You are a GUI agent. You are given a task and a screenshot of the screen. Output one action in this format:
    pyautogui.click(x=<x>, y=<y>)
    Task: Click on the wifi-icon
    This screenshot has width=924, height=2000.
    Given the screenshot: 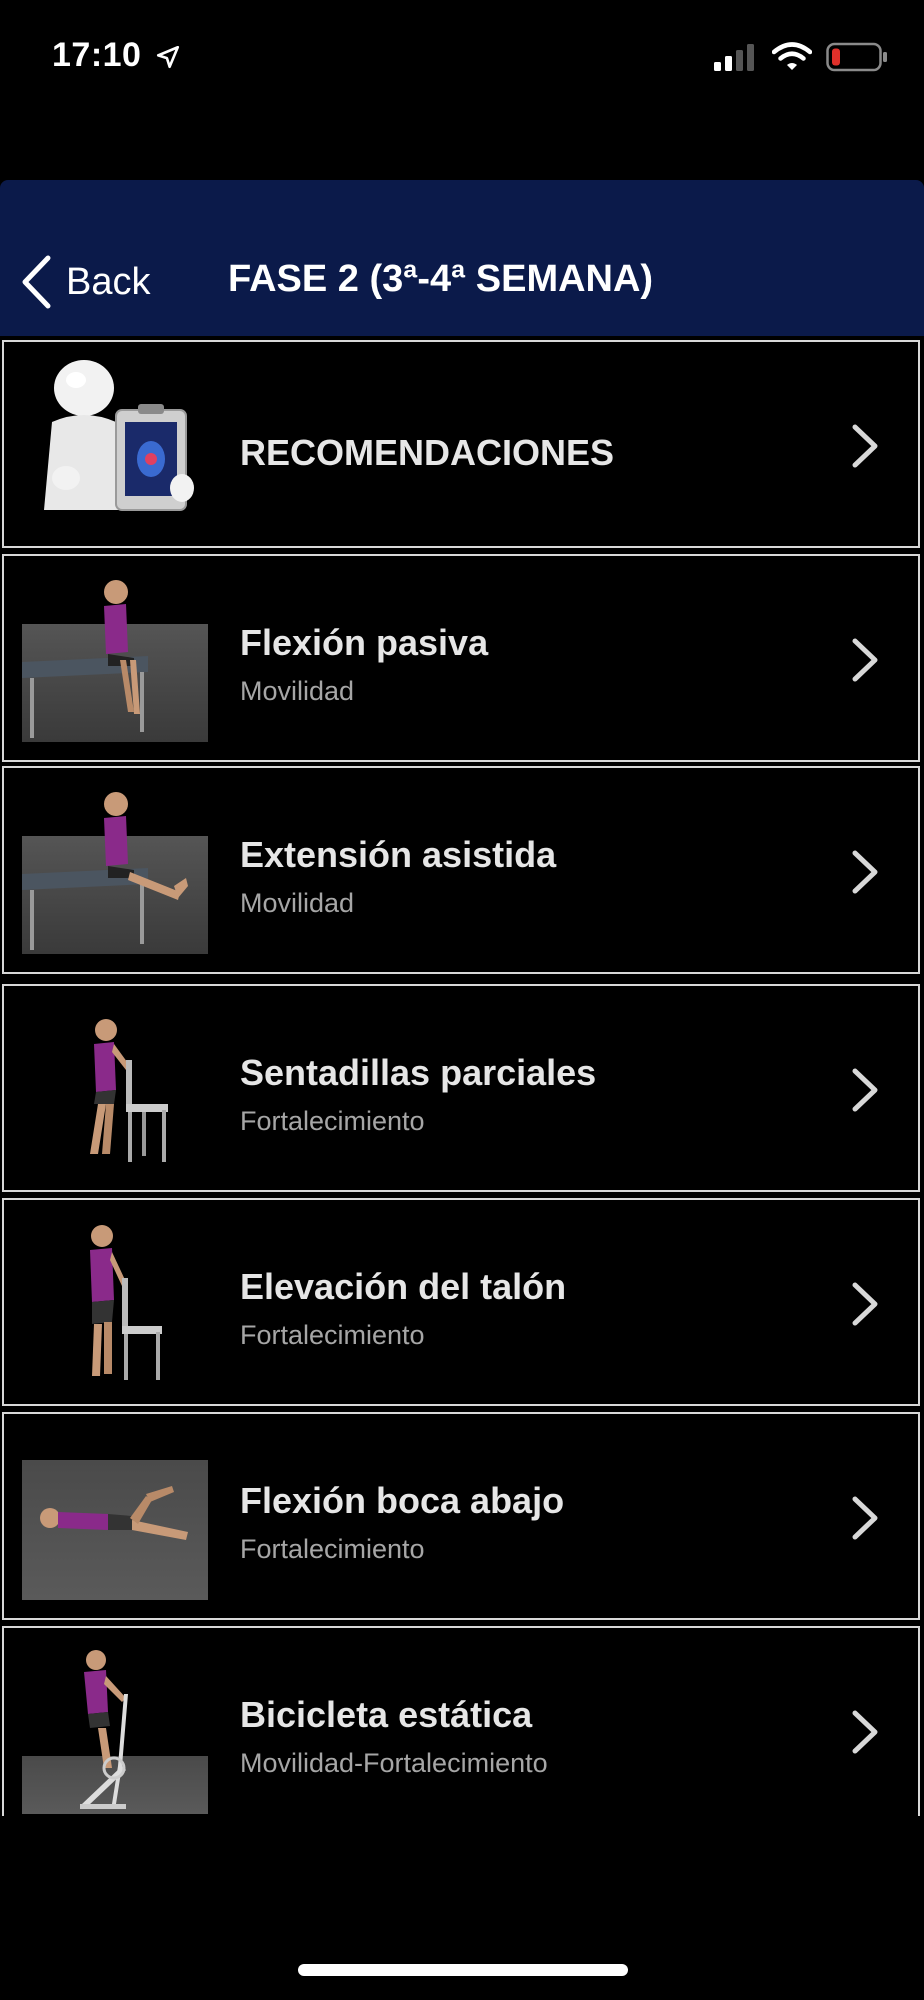 What is the action you would take?
    pyautogui.click(x=792, y=56)
    